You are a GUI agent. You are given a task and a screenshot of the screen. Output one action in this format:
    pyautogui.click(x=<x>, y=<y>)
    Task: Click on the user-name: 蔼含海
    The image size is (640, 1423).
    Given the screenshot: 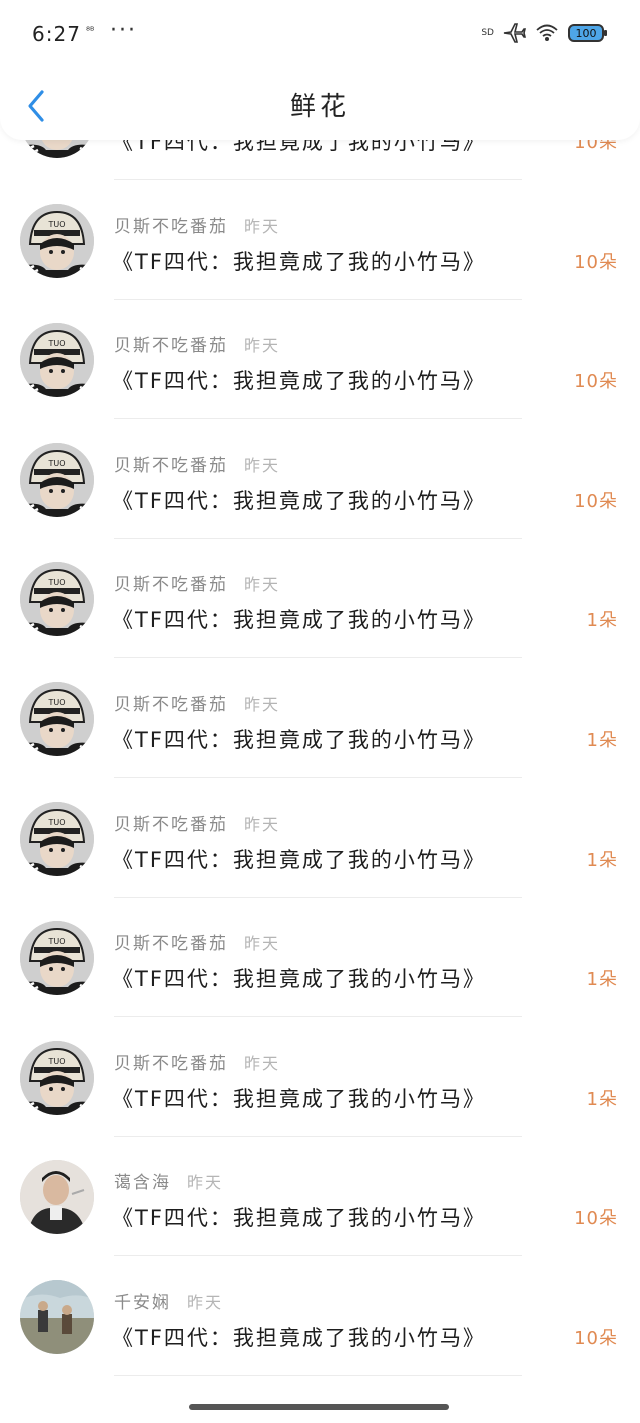 What is the action you would take?
    pyautogui.click(x=142, y=1183)
    